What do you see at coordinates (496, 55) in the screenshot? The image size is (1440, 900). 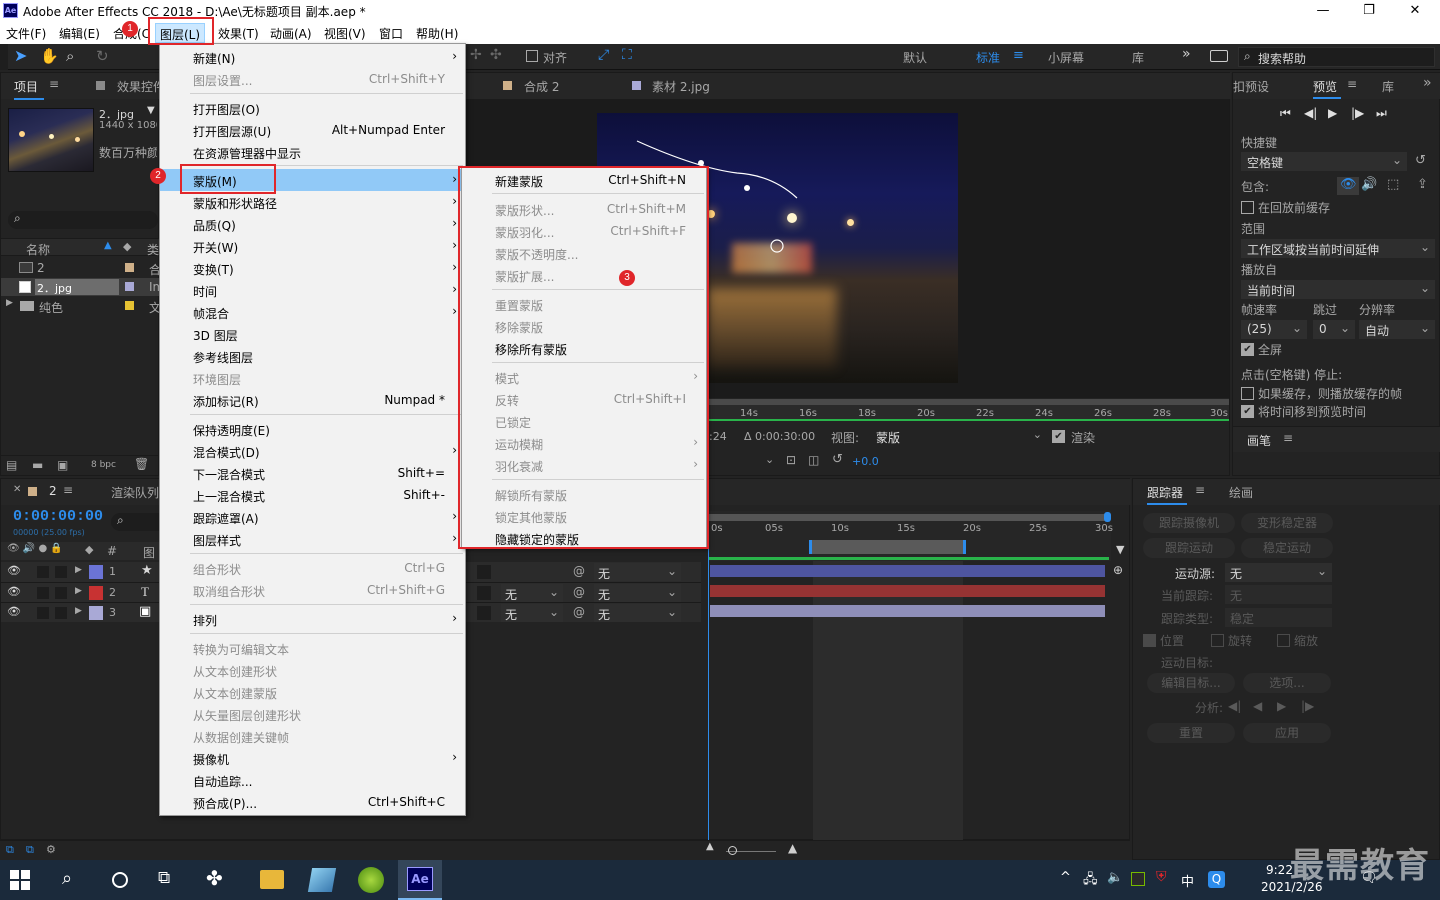 I see `puppet-tool-icon: ✣` at bounding box center [496, 55].